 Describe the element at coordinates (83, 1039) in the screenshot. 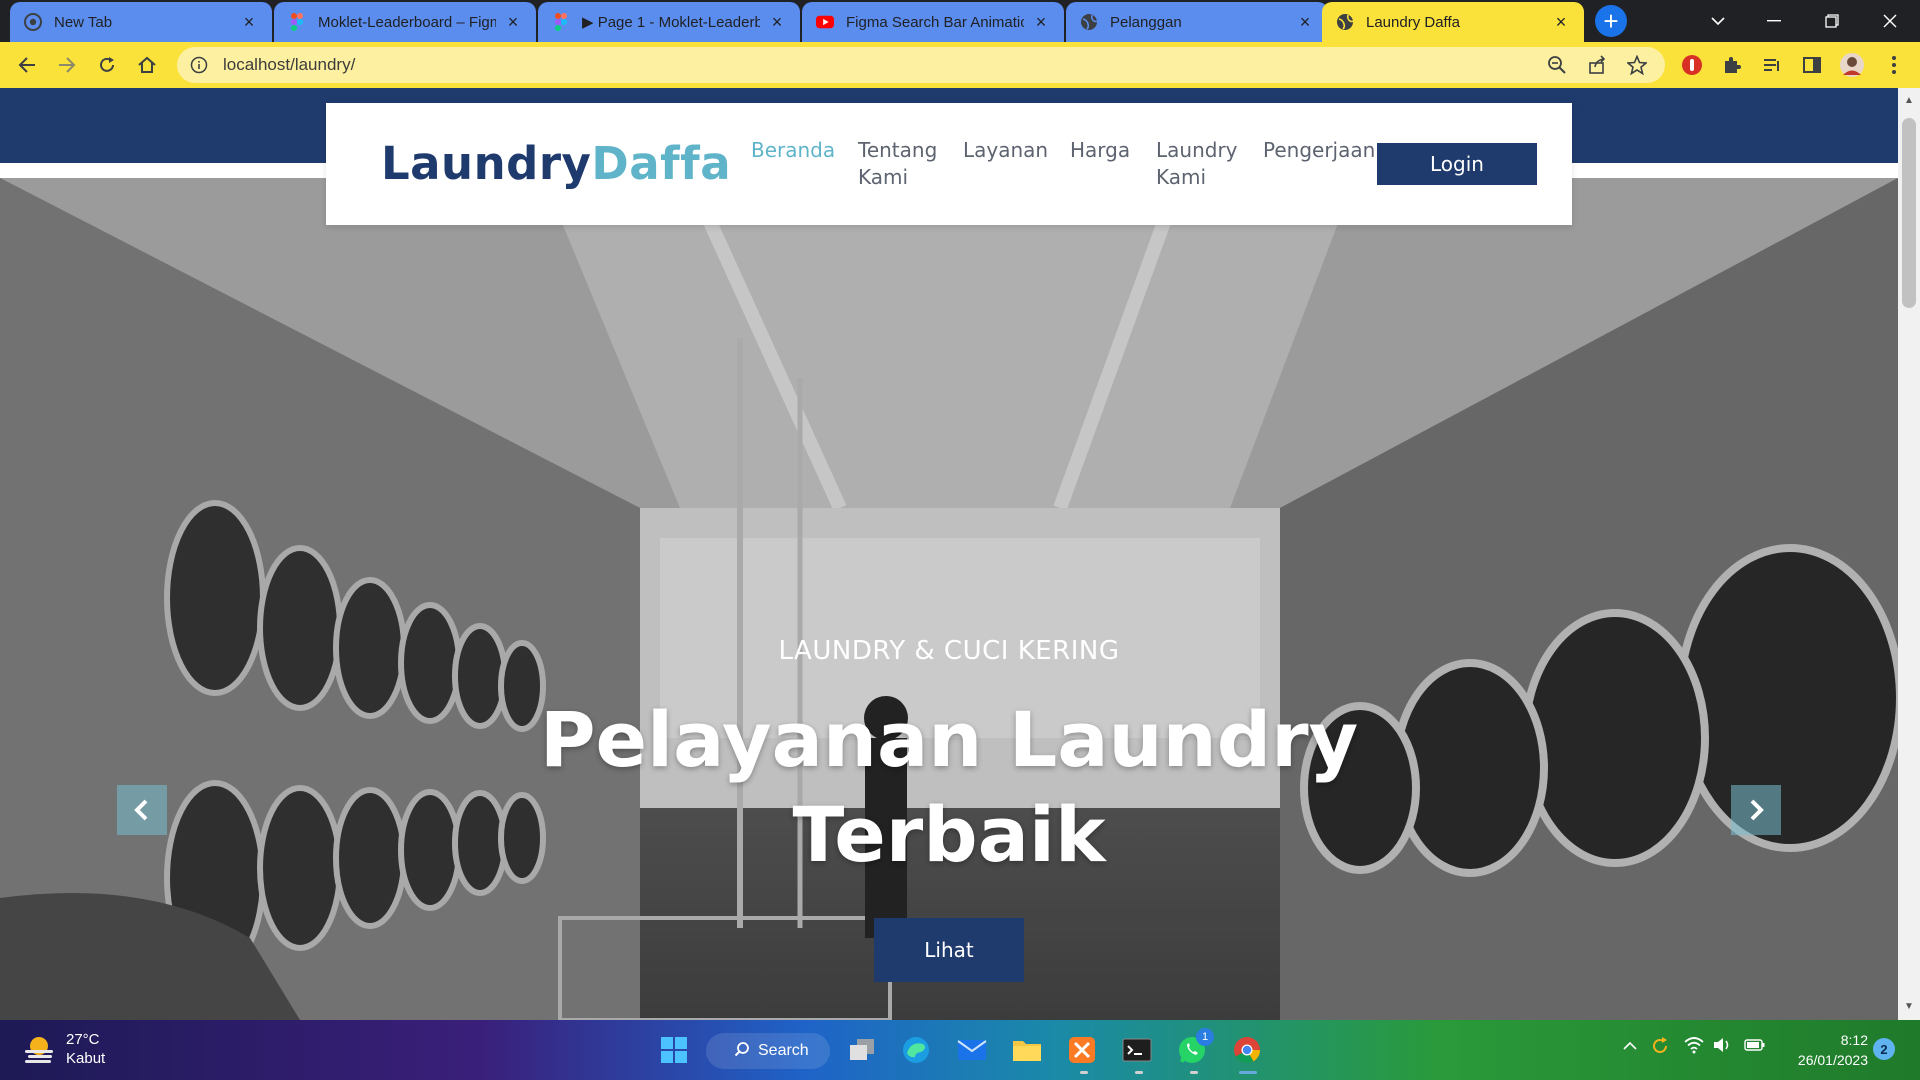

I see `weather-temp: 27°C` at that location.